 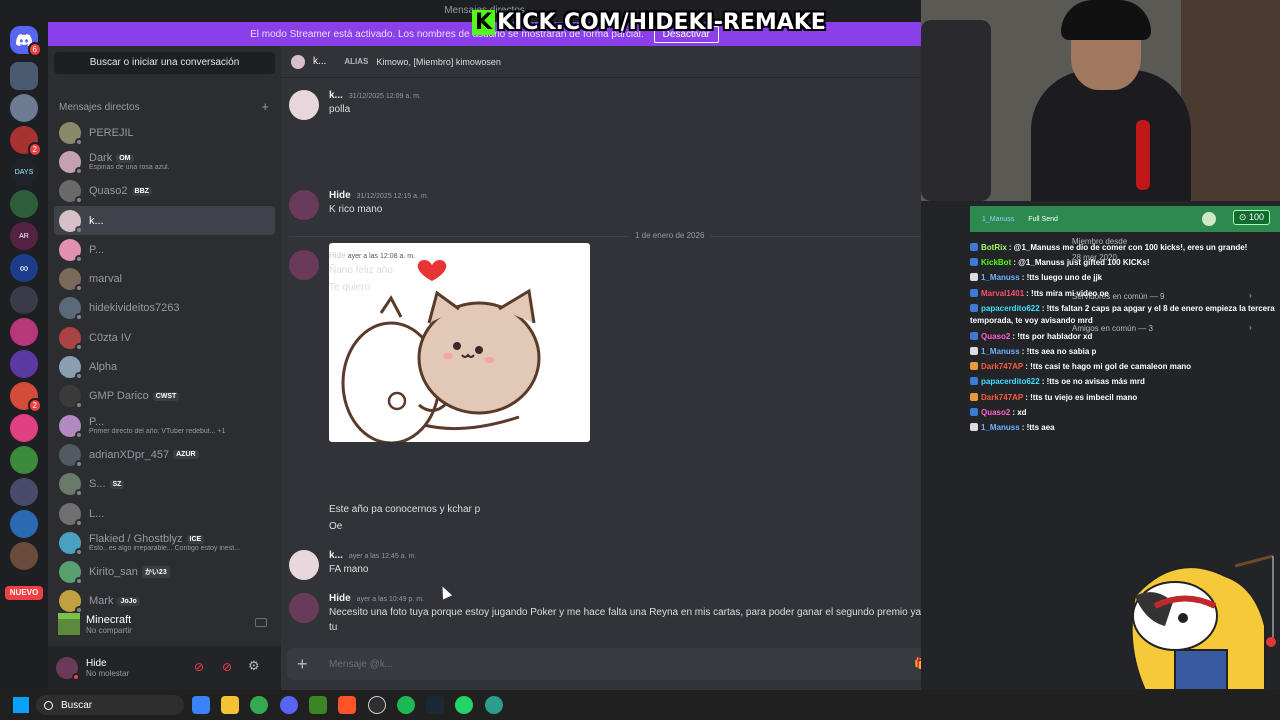 I want to click on dm-item: Alpha, so click(x=164, y=366).